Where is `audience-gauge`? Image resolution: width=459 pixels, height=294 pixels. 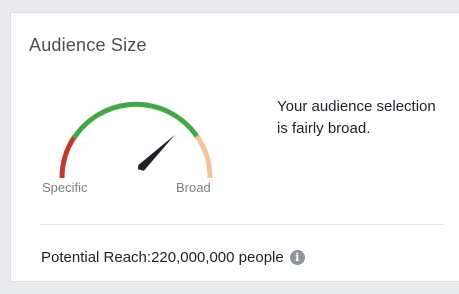
audience-gauge is located at coordinates (136, 140).